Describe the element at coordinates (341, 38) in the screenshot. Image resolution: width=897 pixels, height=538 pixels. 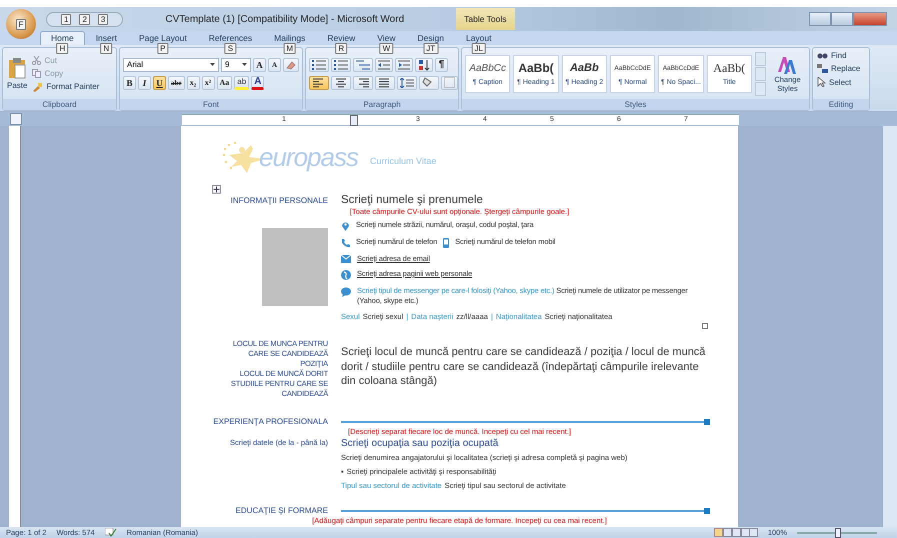
I see `ribbon-tab: Review` at that location.